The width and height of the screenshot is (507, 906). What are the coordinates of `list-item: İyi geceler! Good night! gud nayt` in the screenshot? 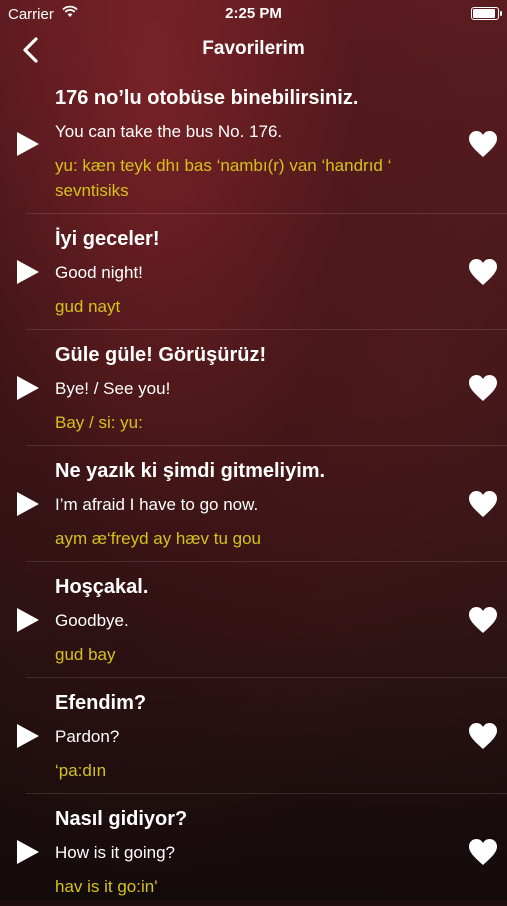 It's located at (262, 272).